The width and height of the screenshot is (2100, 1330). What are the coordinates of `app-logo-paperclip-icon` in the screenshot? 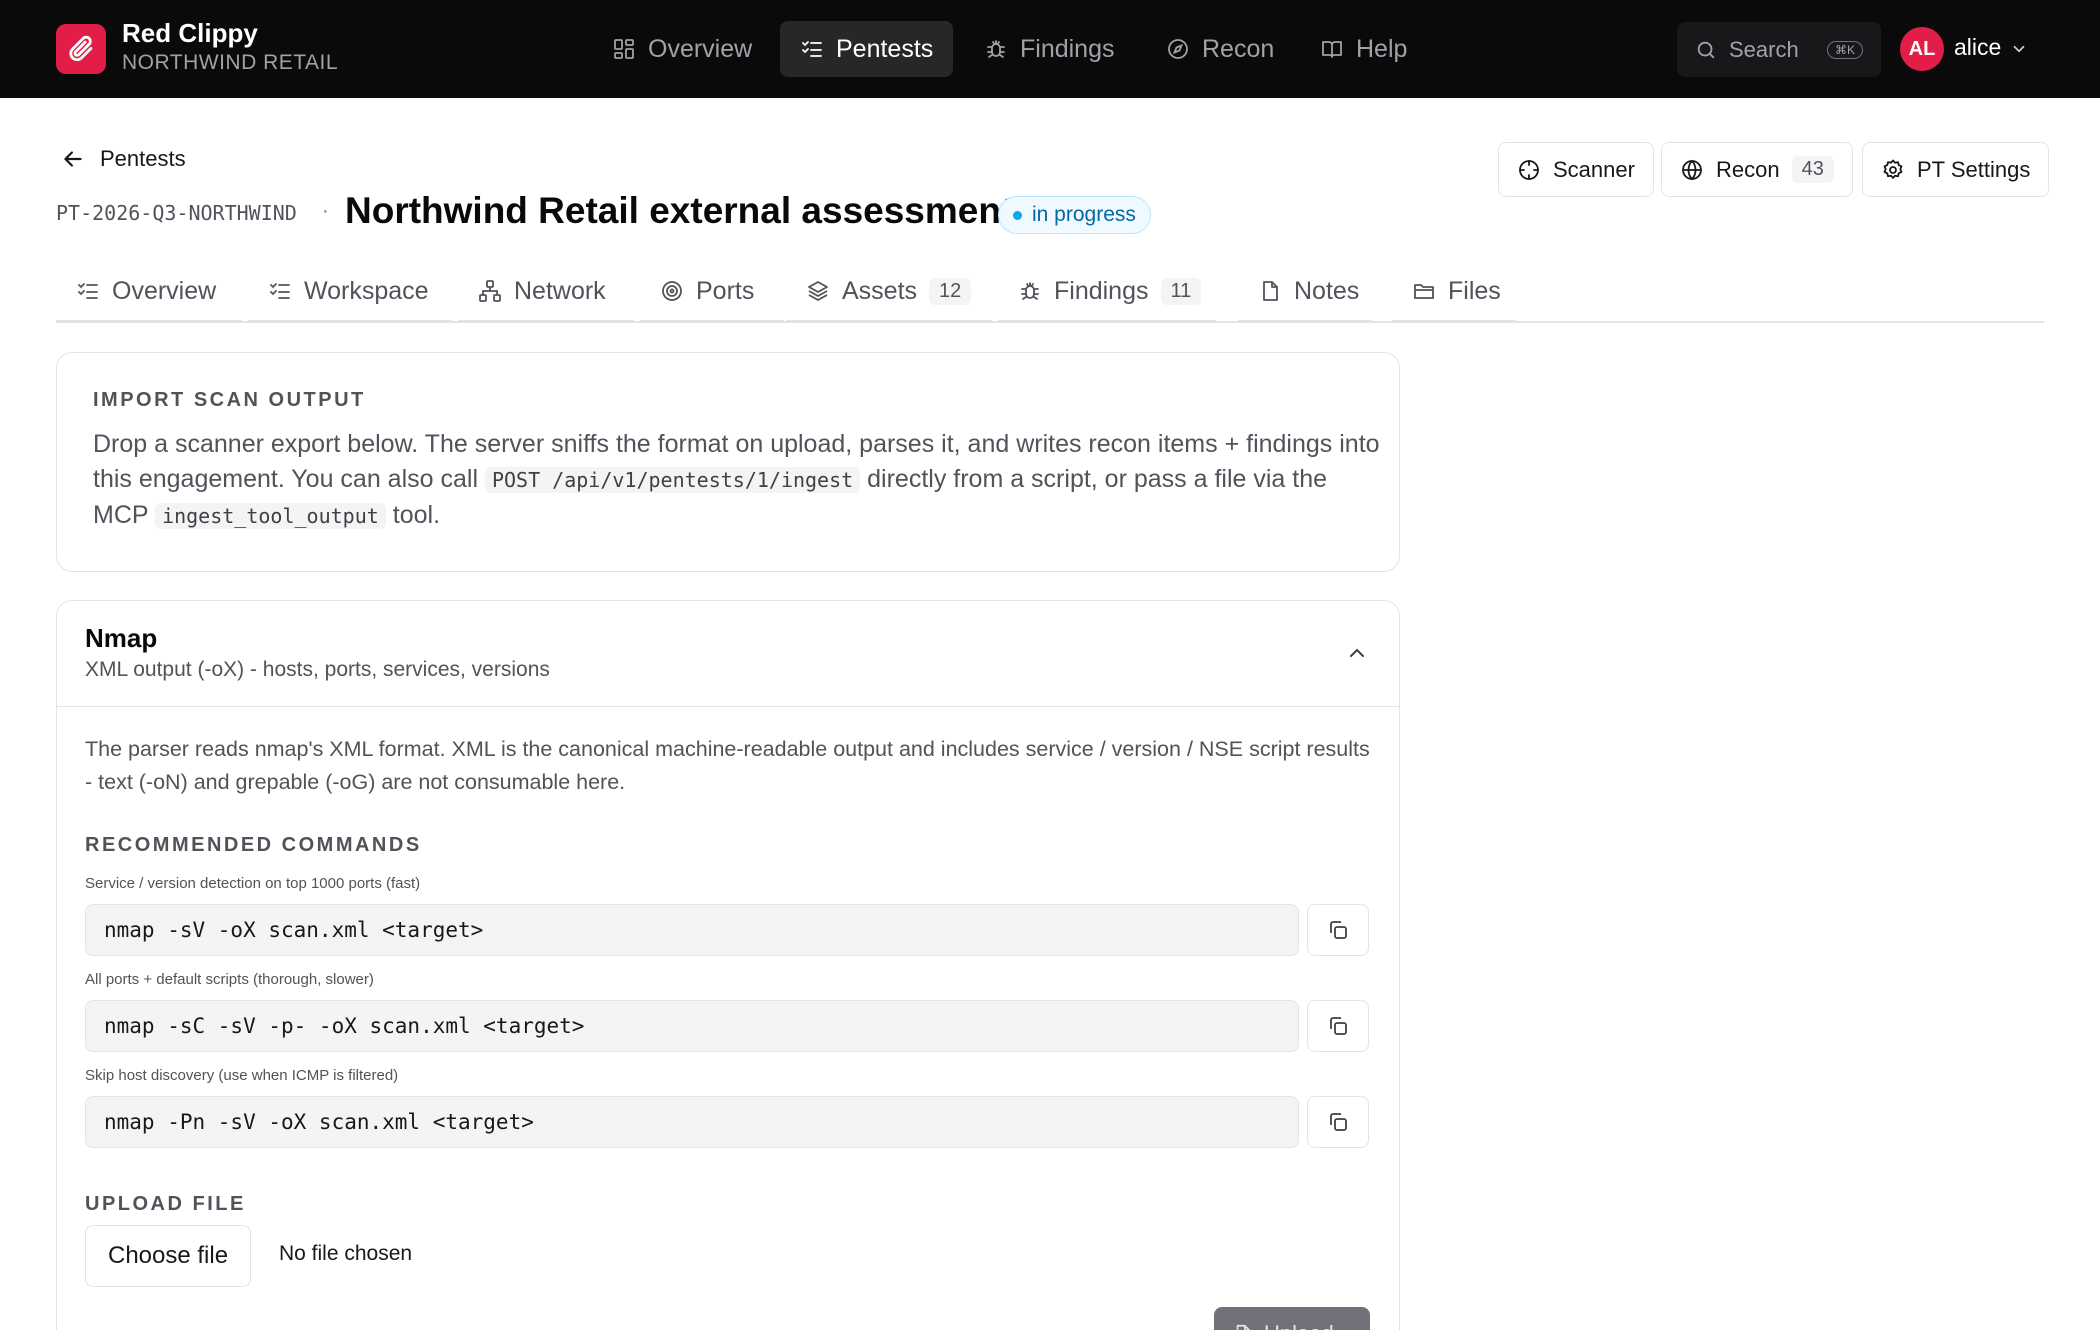 It's located at (81, 49).